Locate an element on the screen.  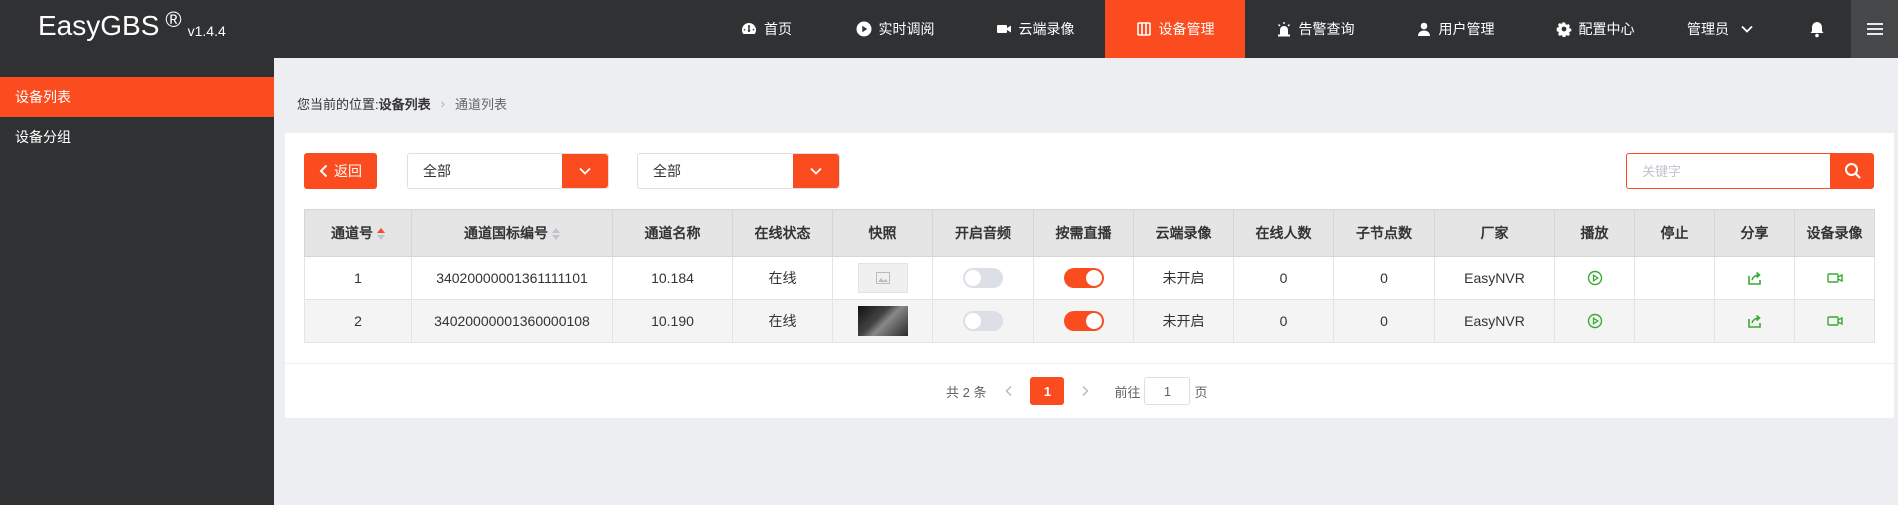
cell-stop is located at coordinates (1674, 278).